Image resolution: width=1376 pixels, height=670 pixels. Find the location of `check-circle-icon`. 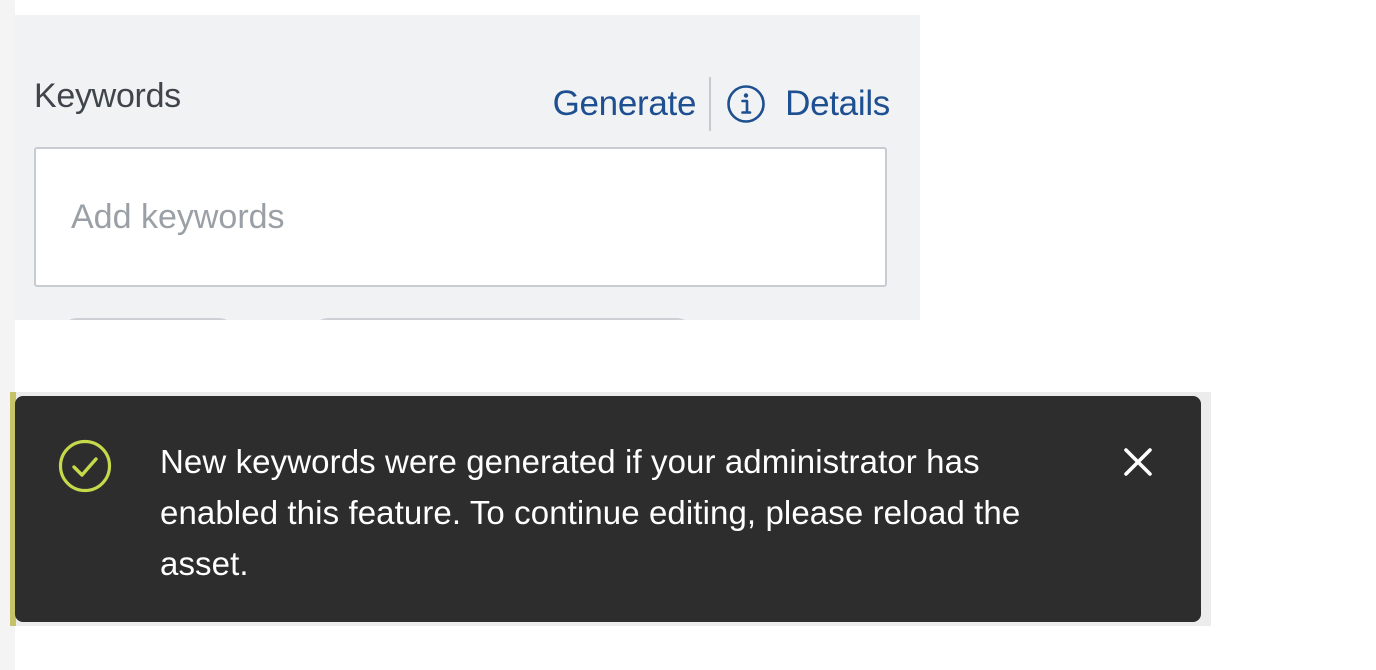

check-circle-icon is located at coordinates (85, 466).